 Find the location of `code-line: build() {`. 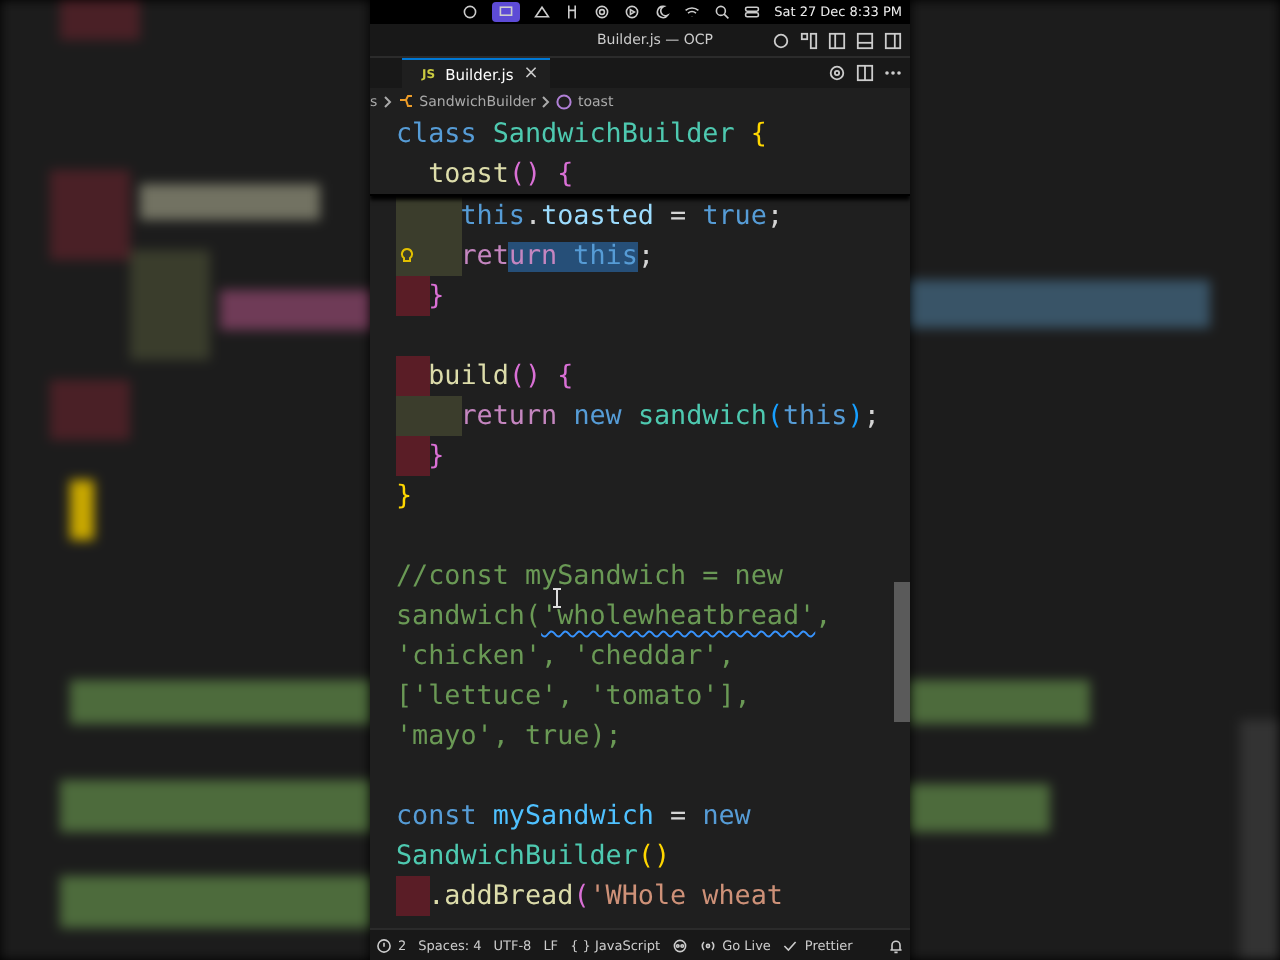

code-line: build() { is located at coordinates (500, 376).